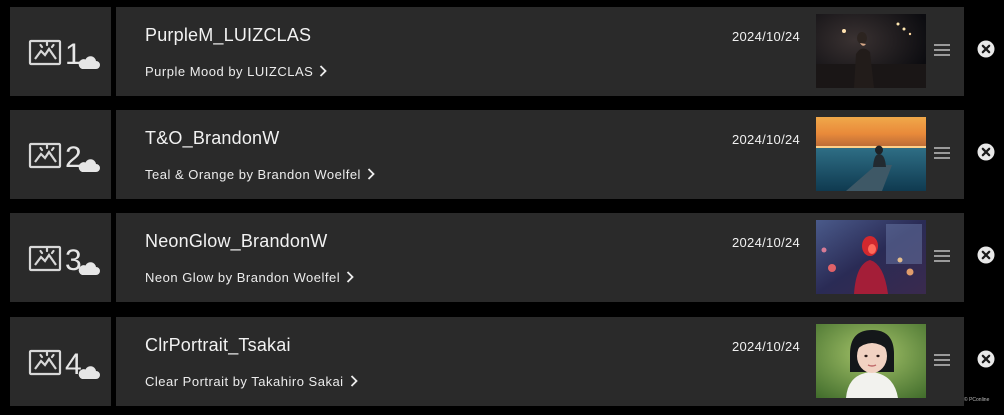  What do you see at coordinates (977, 400) in the screenshot?
I see `watermark: © PConline` at bounding box center [977, 400].